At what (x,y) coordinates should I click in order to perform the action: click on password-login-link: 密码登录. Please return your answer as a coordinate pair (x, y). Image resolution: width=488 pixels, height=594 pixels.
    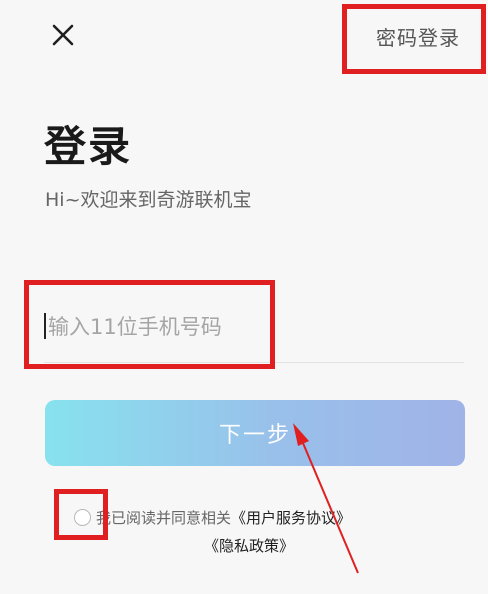
    Looking at the image, I should click on (418, 36).